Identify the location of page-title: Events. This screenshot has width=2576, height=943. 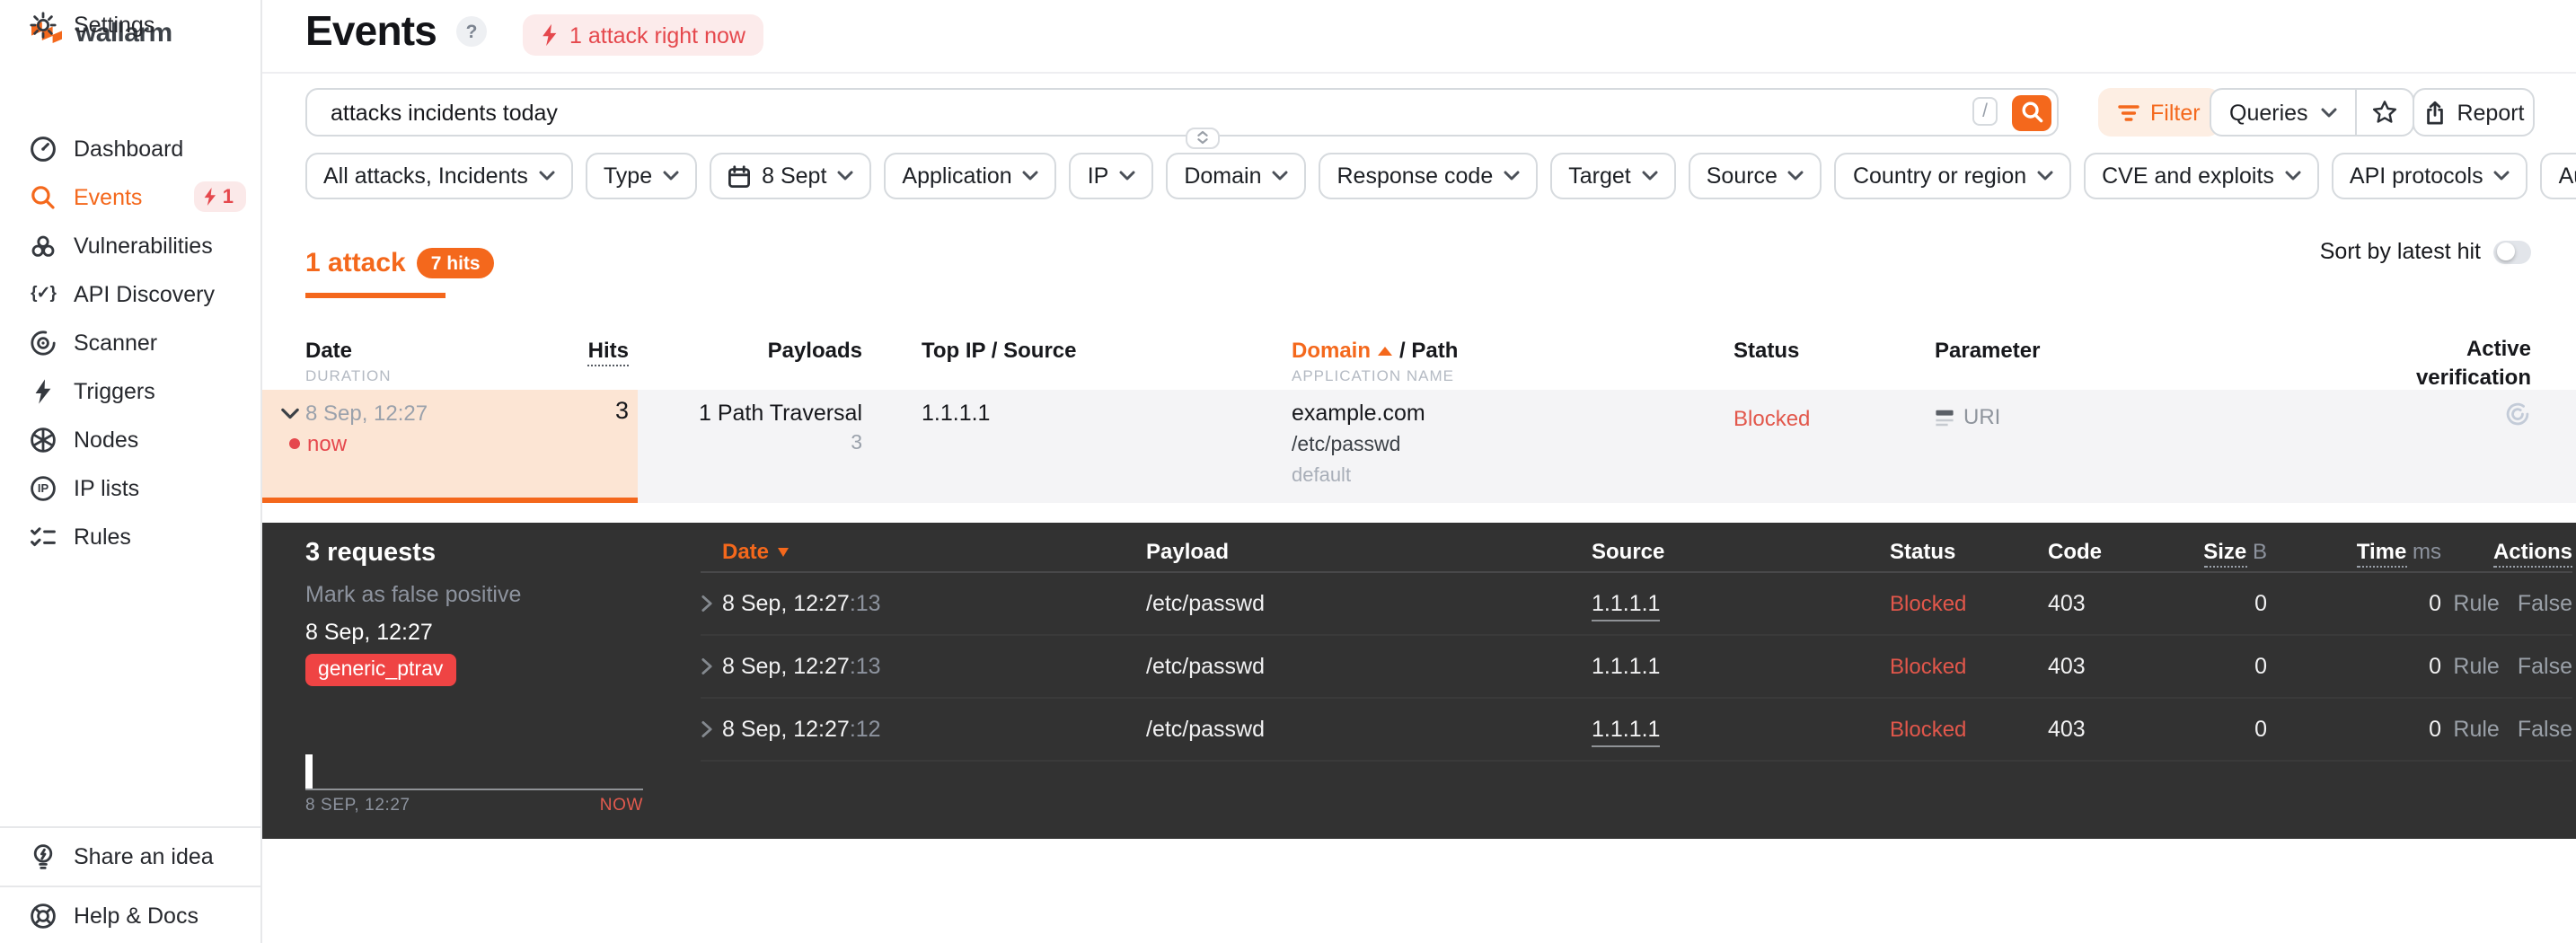
(371, 31).